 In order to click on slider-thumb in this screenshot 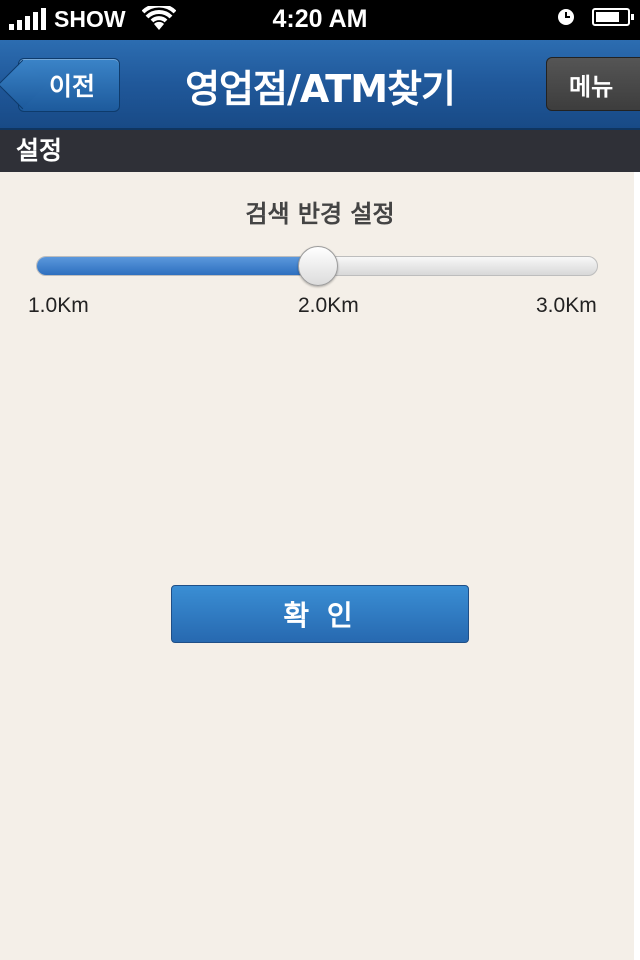, I will do `click(318, 266)`.